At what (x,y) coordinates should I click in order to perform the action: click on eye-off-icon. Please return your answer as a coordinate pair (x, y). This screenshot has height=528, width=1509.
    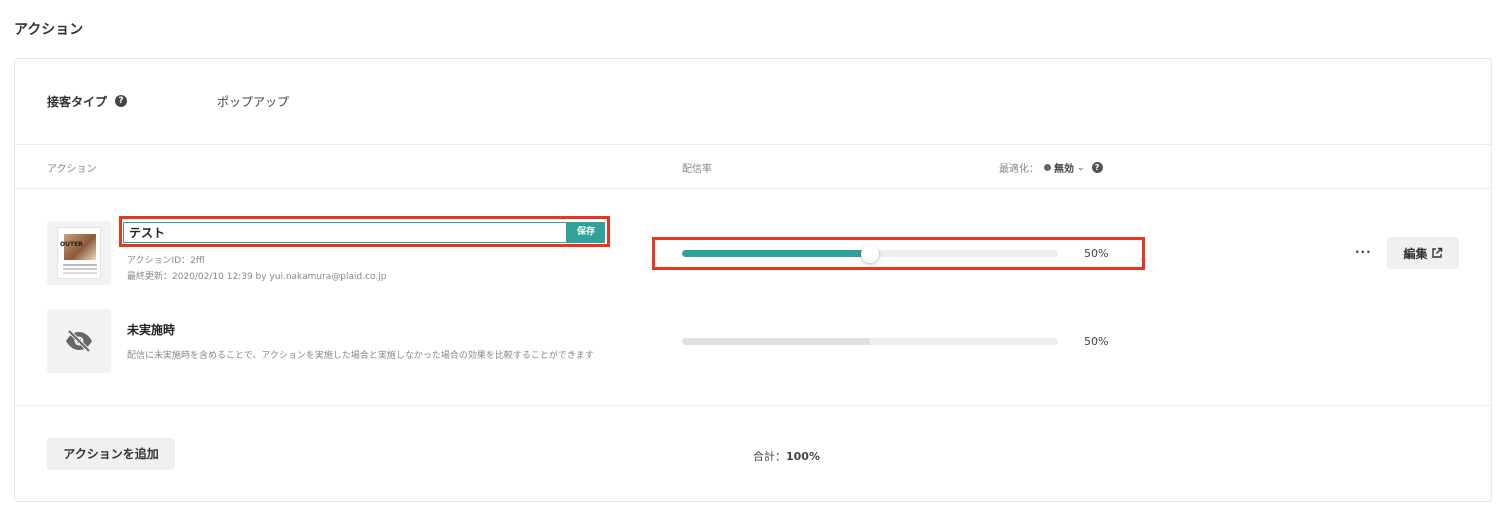
    Looking at the image, I should click on (79, 341).